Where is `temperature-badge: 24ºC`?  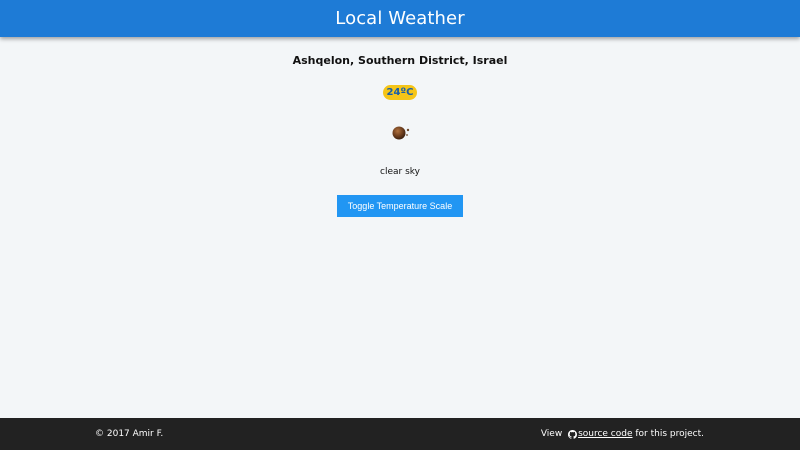 temperature-badge: 24ºC is located at coordinates (400, 92).